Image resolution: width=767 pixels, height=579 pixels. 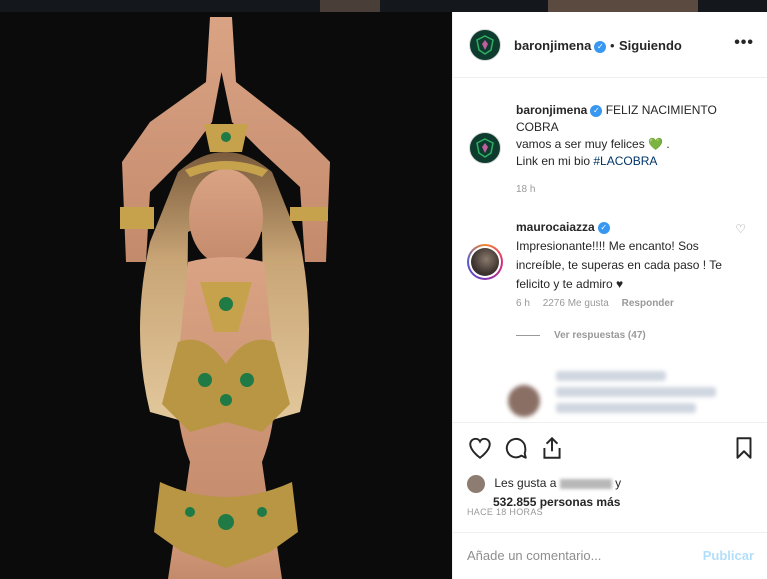 What do you see at coordinates (555, 227) in the screenshot?
I see `comment-username: maurocaiazza` at bounding box center [555, 227].